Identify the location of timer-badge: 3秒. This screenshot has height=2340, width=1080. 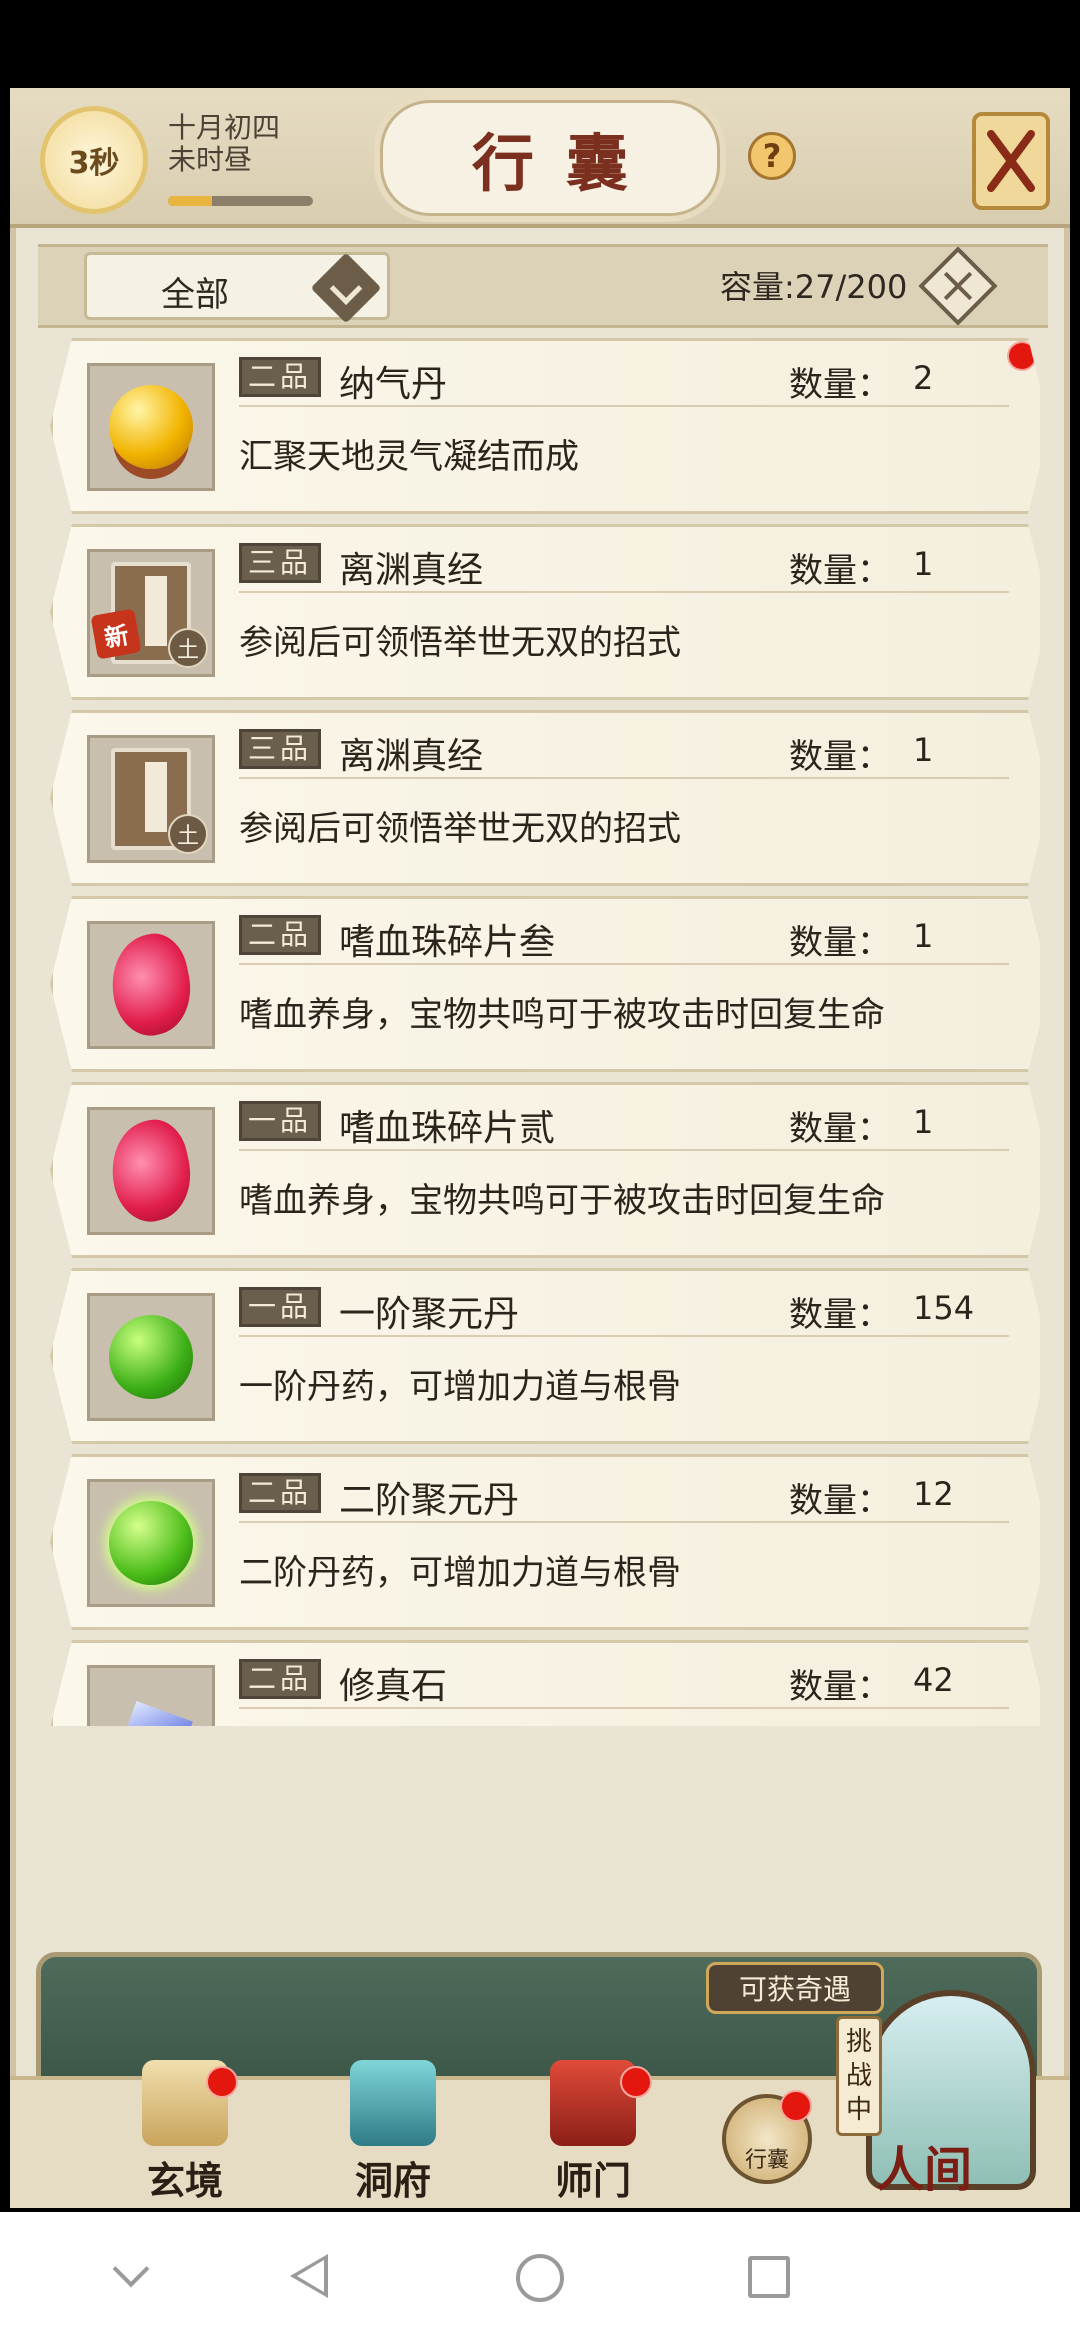
(94, 160).